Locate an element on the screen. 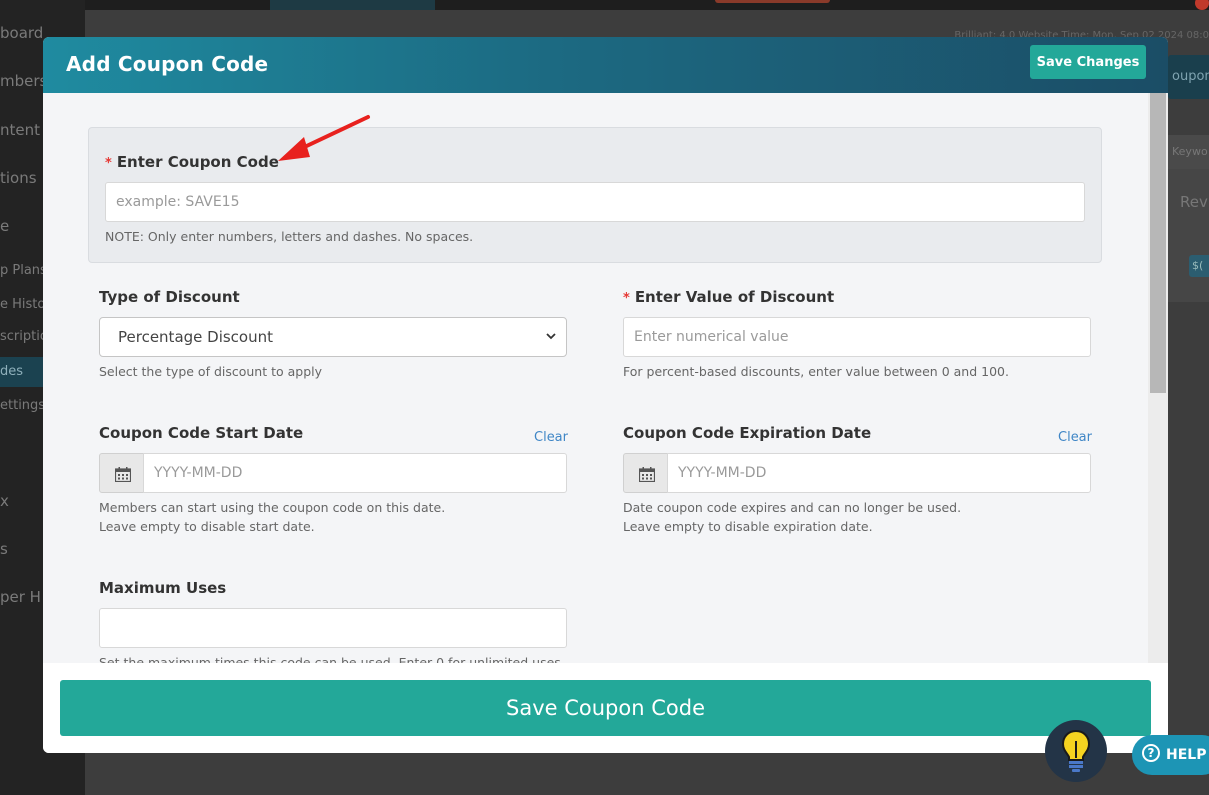 This screenshot has width=1209, height=795. coupon-code-input is located at coordinates (595, 202).